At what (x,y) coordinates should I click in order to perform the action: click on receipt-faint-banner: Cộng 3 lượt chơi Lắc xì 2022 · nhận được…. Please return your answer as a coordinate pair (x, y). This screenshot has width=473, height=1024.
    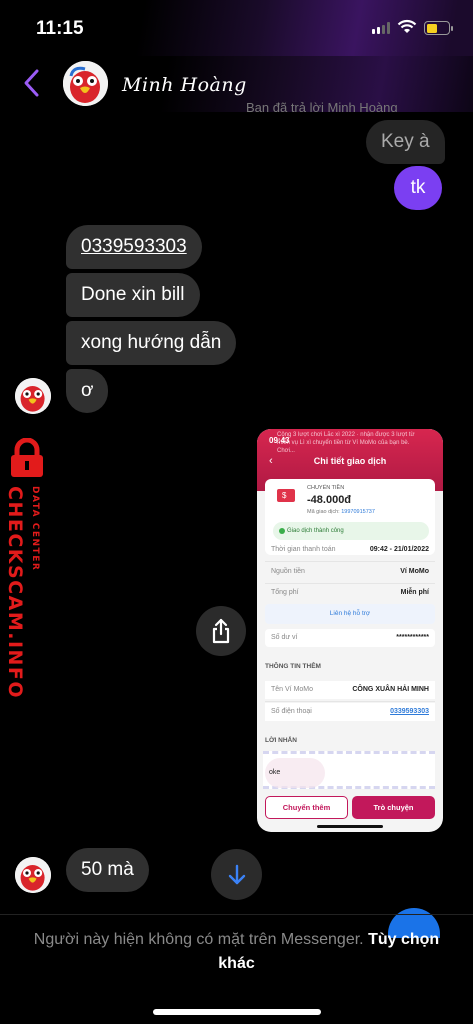
    Looking at the image, I should click on (346, 443).